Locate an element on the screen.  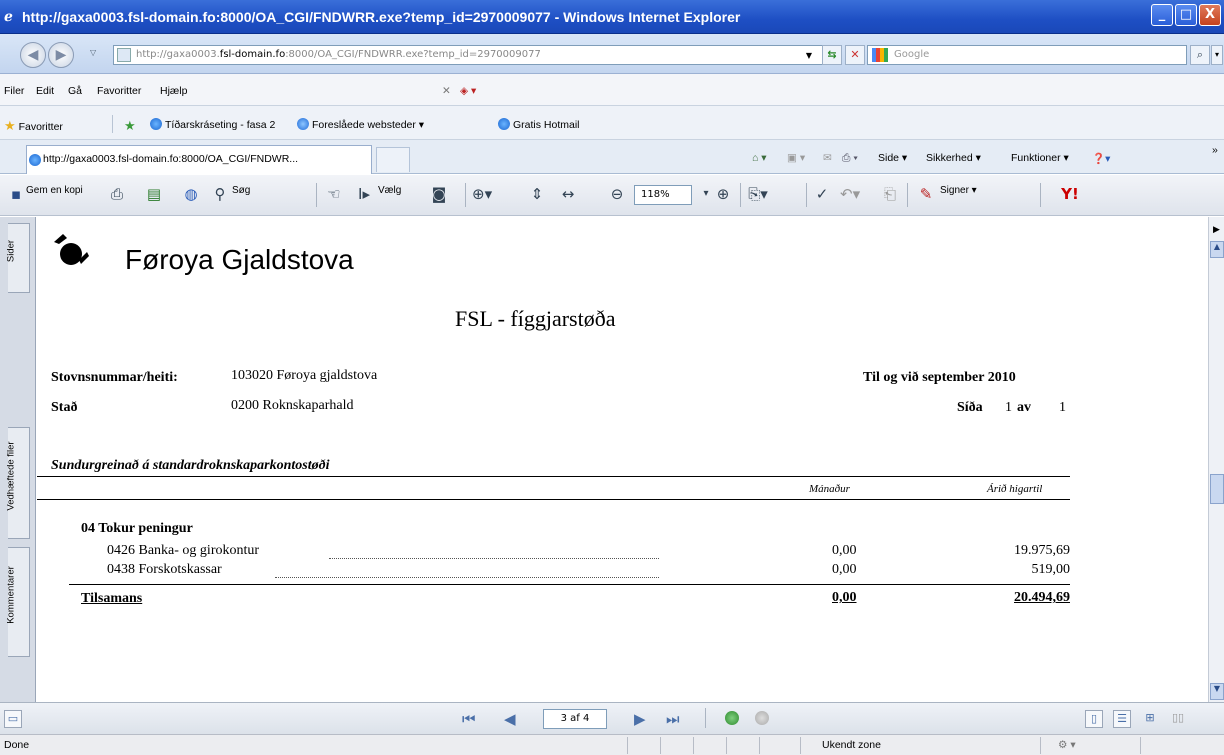
continuous-view-icon: ☰ is located at coordinates (1122, 719).